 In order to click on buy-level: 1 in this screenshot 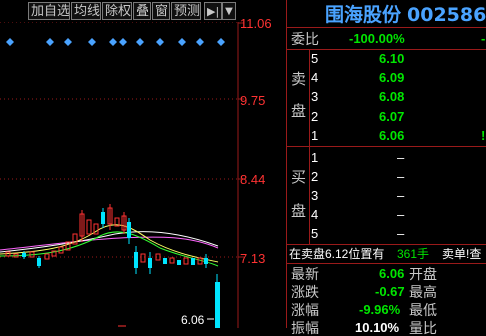, I will do `click(315, 157)`.